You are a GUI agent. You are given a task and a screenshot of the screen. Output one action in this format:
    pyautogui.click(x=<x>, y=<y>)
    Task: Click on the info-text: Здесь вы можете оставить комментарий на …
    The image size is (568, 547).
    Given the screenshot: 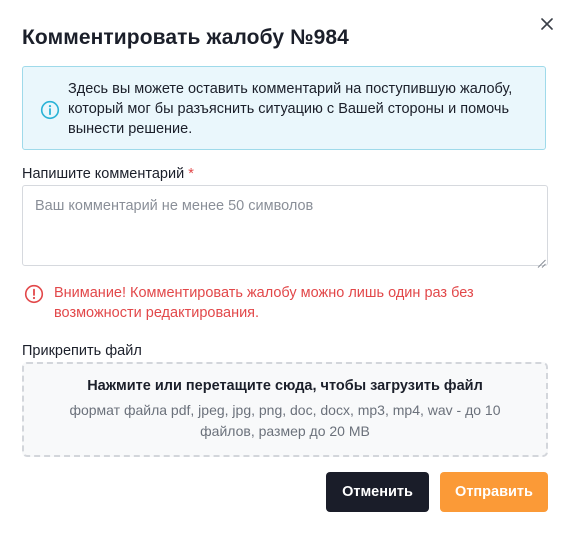 What is the action you would take?
    pyautogui.click(x=290, y=109)
    